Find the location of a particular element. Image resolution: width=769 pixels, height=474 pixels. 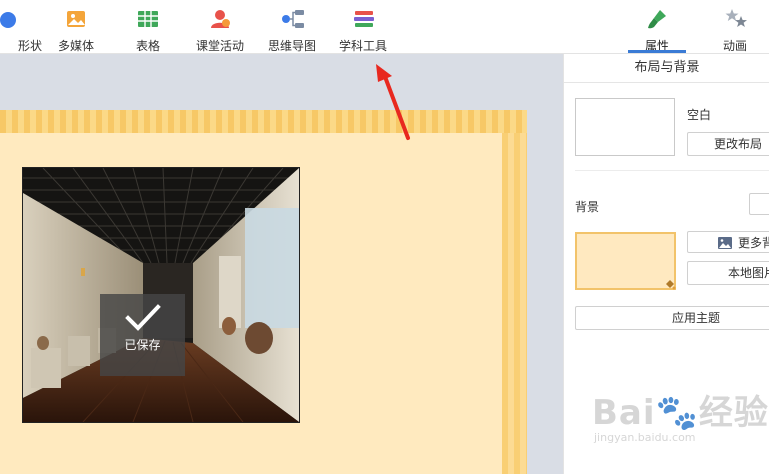

panel-divider is located at coordinates (672, 170).